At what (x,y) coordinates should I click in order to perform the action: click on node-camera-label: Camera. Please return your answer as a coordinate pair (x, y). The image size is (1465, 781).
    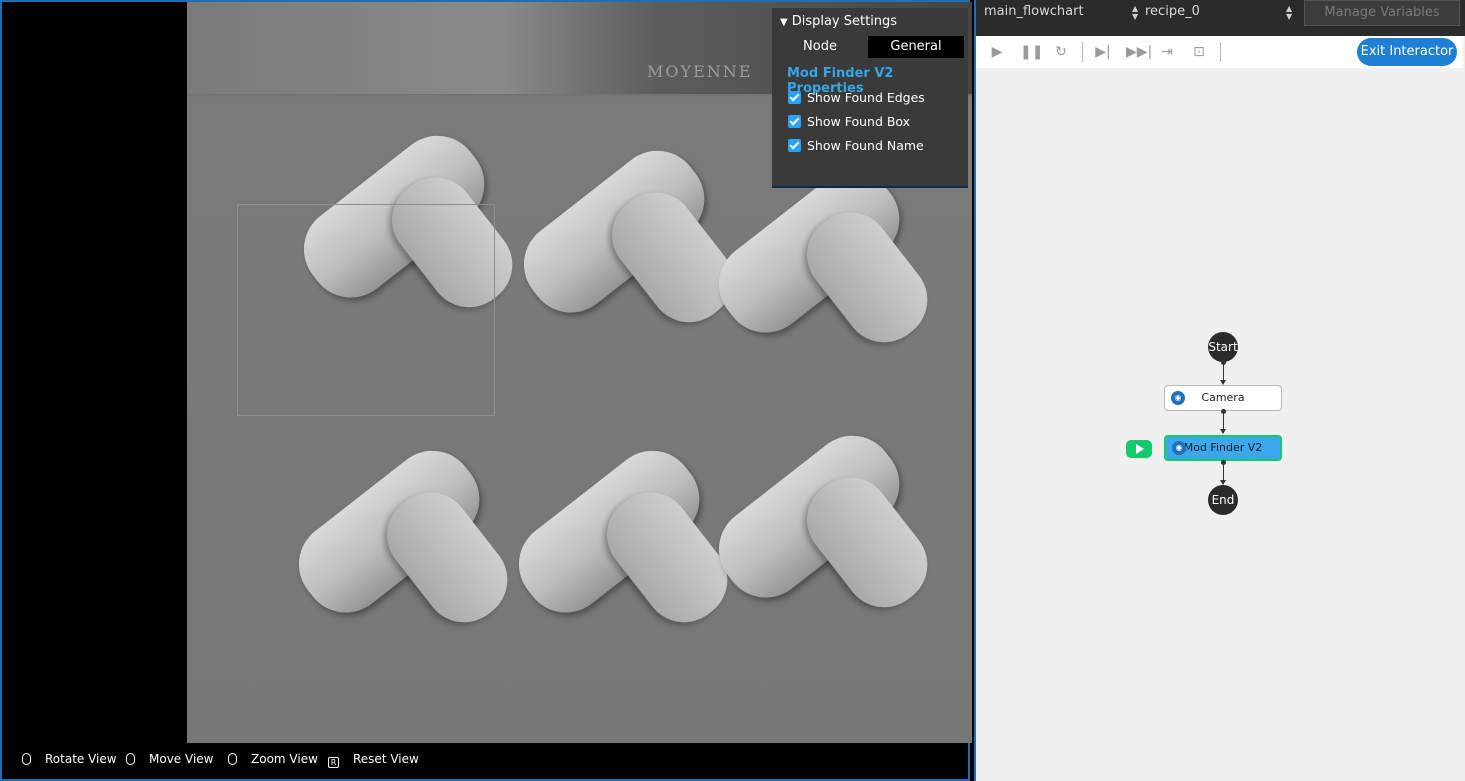
    Looking at the image, I should click on (1223, 397).